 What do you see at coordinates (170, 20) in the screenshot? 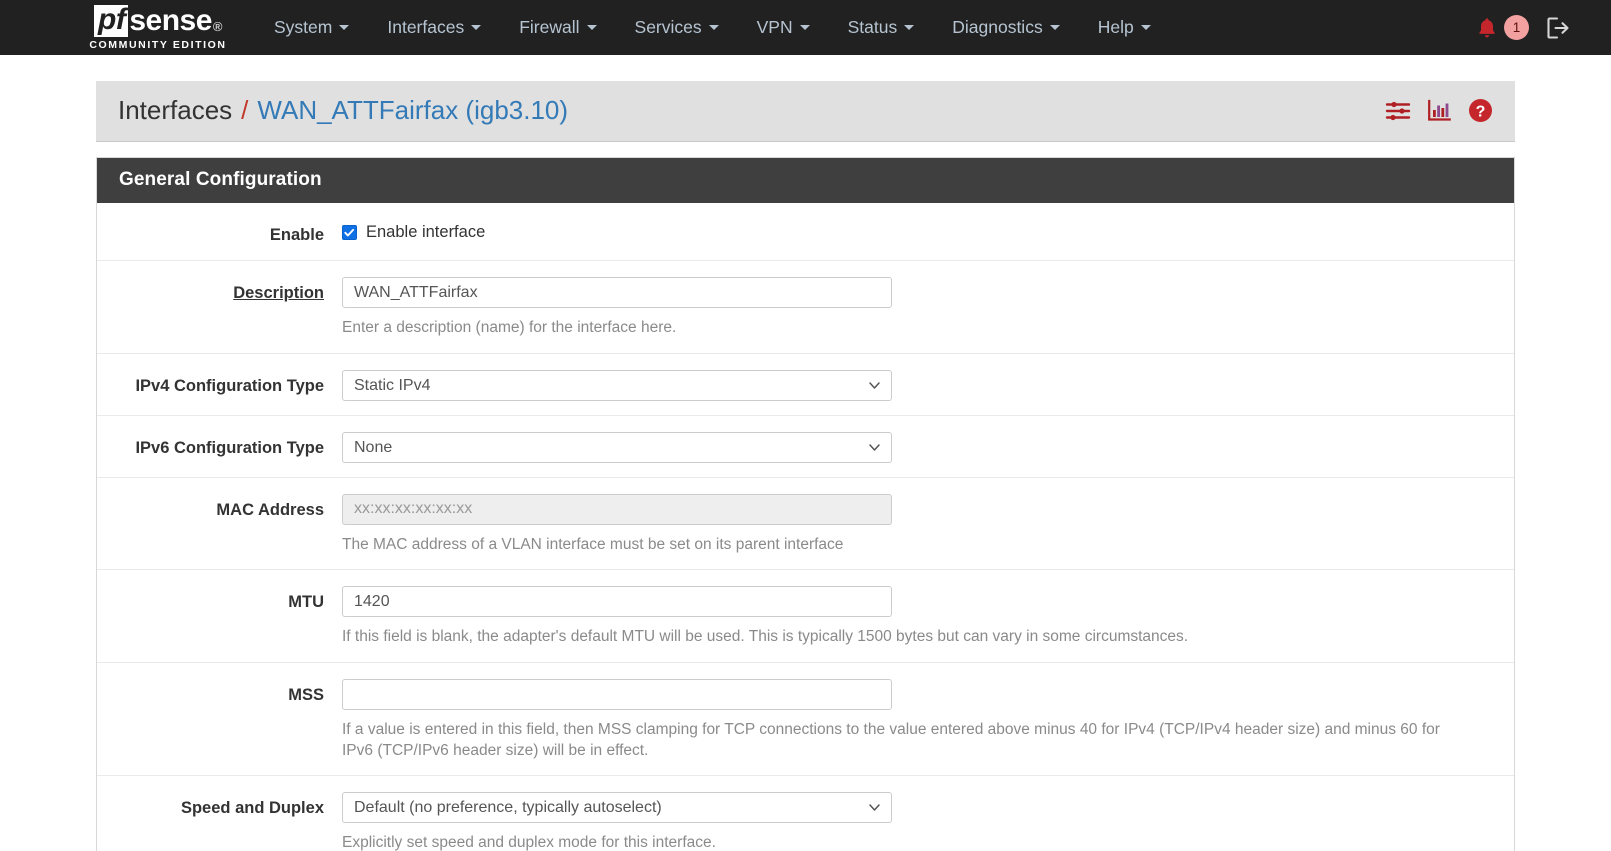
I see `brand-sense: sense` at bounding box center [170, 20].